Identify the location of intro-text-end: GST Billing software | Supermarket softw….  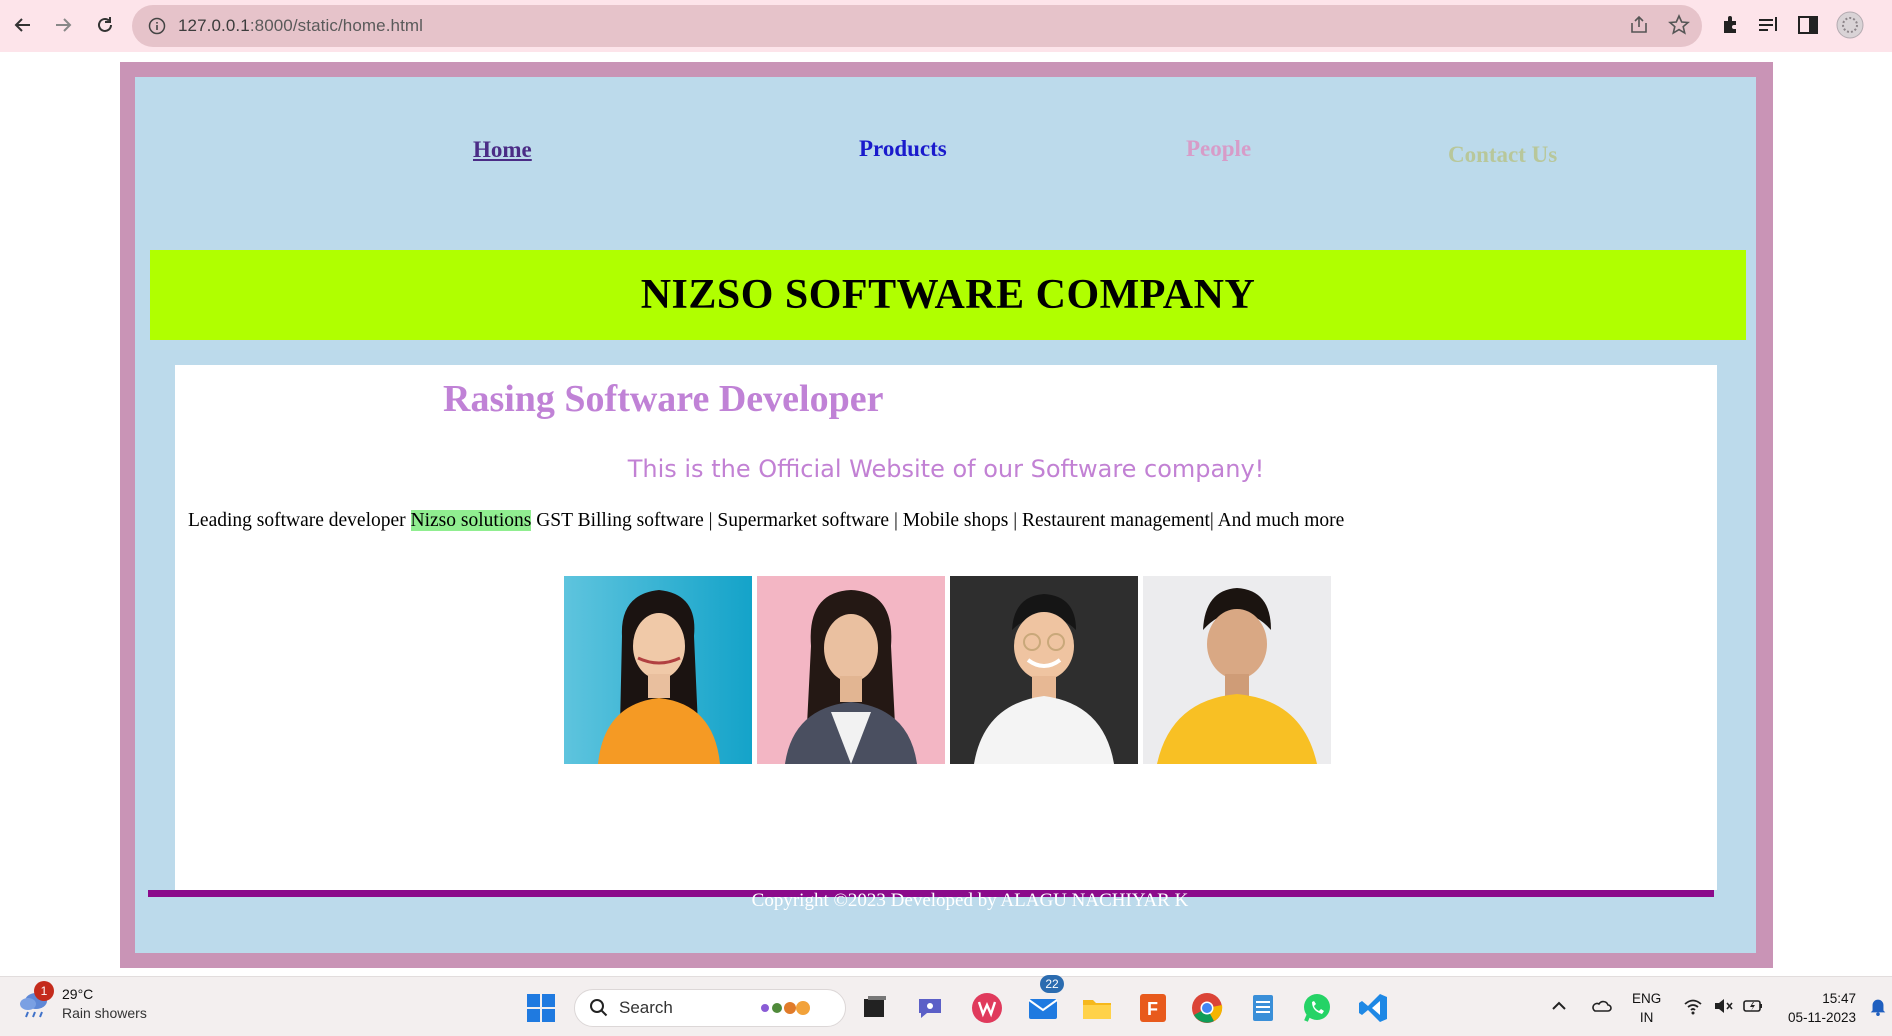
(938, 520).